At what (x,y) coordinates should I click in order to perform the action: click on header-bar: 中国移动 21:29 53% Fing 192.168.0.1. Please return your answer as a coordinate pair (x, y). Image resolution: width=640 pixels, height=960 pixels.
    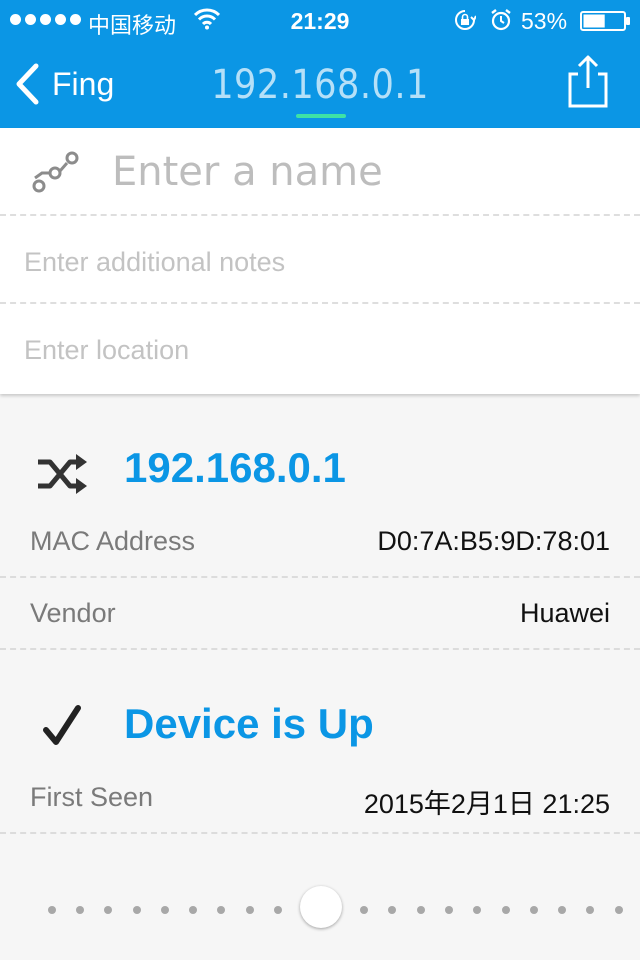
    Looking at the image, I should click on (320, 64).